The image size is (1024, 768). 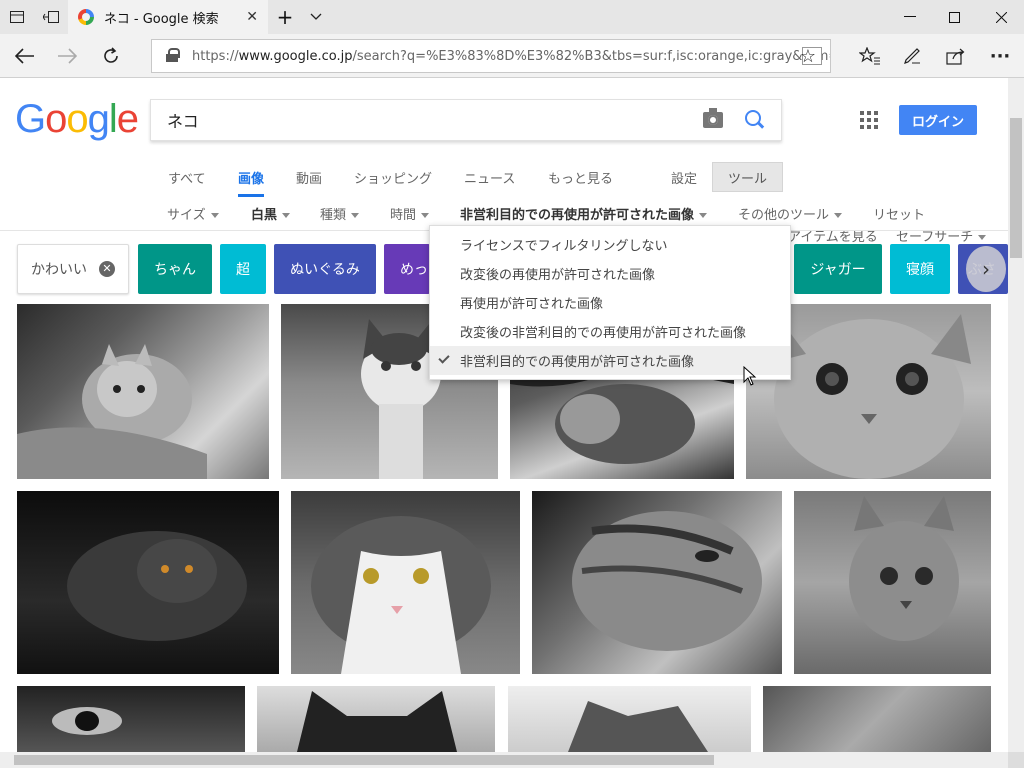 What do you see at coordinates (956, 56) in the screenshot?
I see `share-icon` at bounding box center [956, 56].